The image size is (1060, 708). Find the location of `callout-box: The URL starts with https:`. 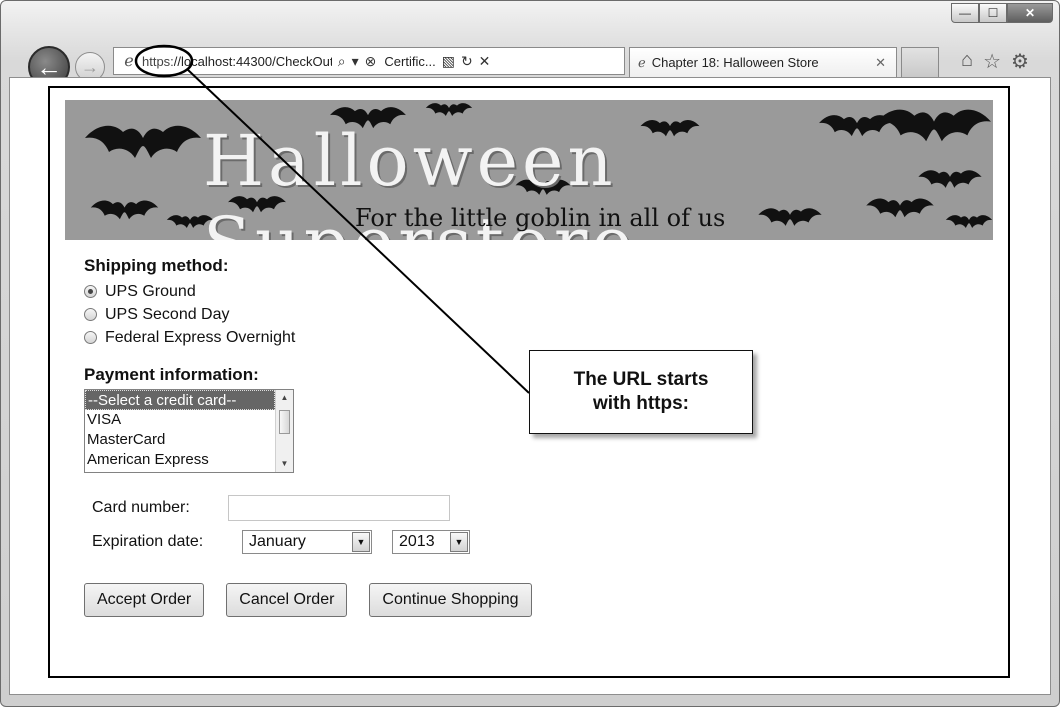

callout-box: The URL starts with https: is located at coordinates (641, 392).